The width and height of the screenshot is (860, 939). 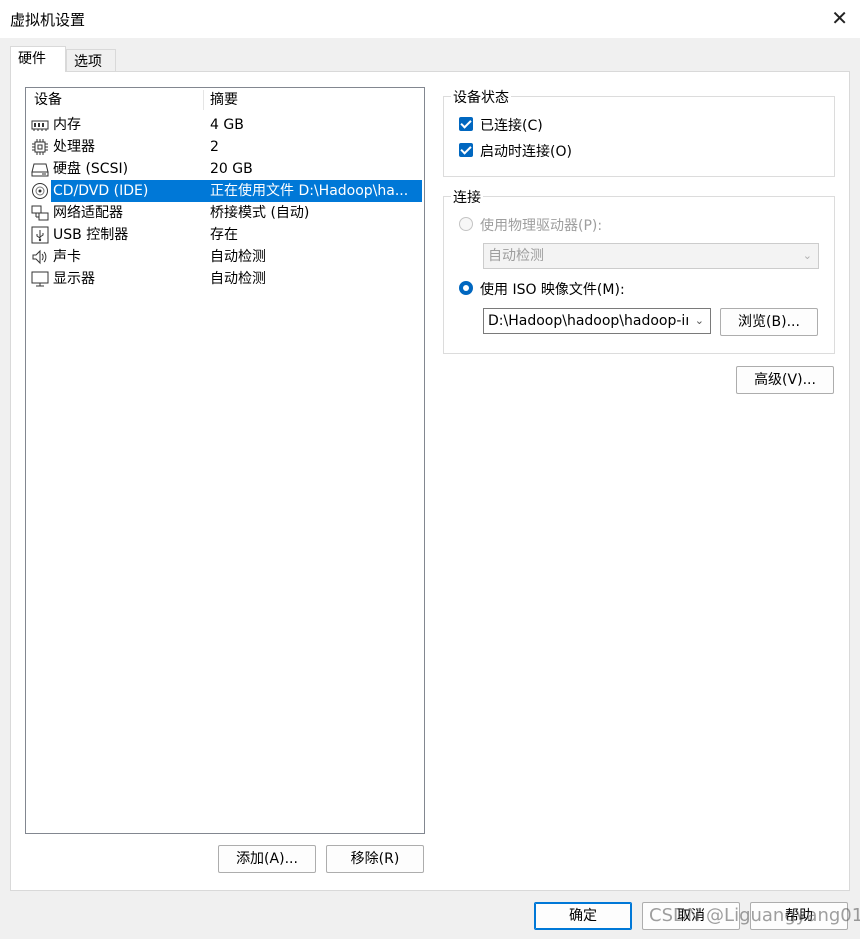 What do you see at coordinates (214, 147) in the screenshot?
I see `device-summary: 2` at bounding box center [214, 147].